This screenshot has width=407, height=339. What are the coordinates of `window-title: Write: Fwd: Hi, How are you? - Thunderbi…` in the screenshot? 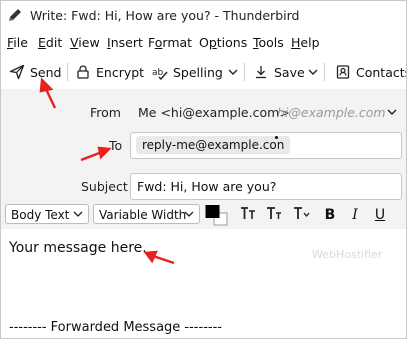 It's located at (165, 15).